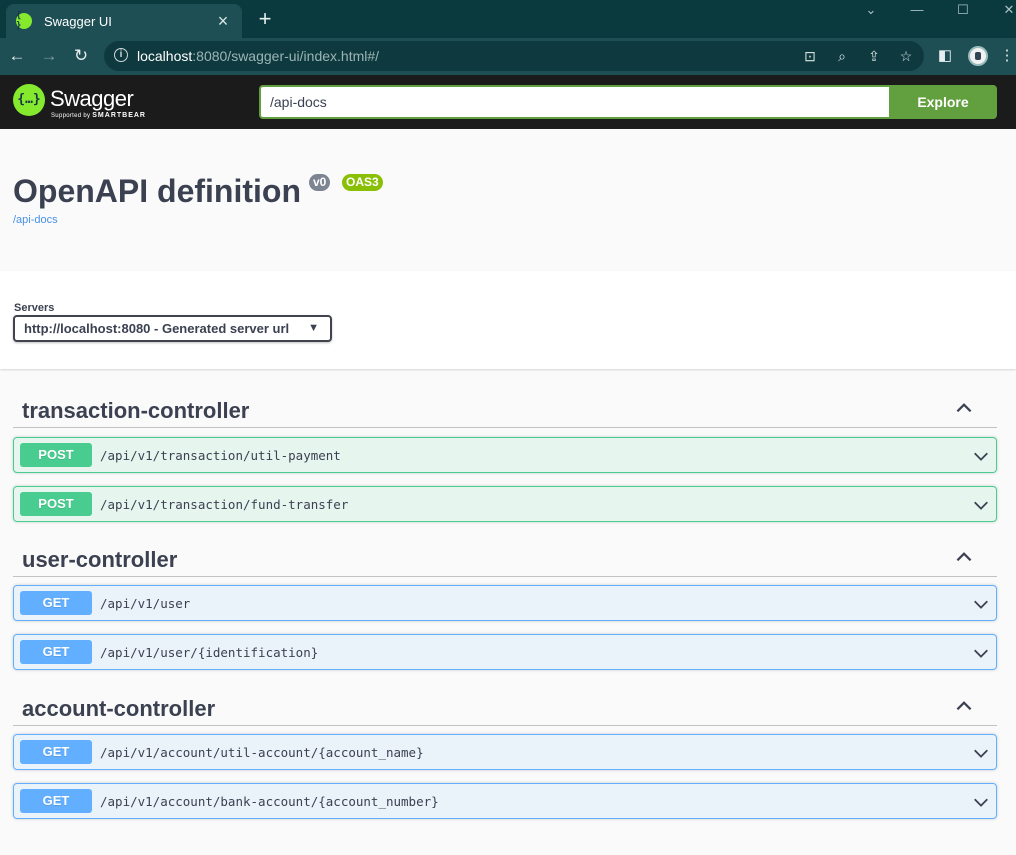 The width and height of the screenshot is (1016, 855). Describe the element at coordinates (978, 56) in the screenshot. I see `profile-avatar` at that location.